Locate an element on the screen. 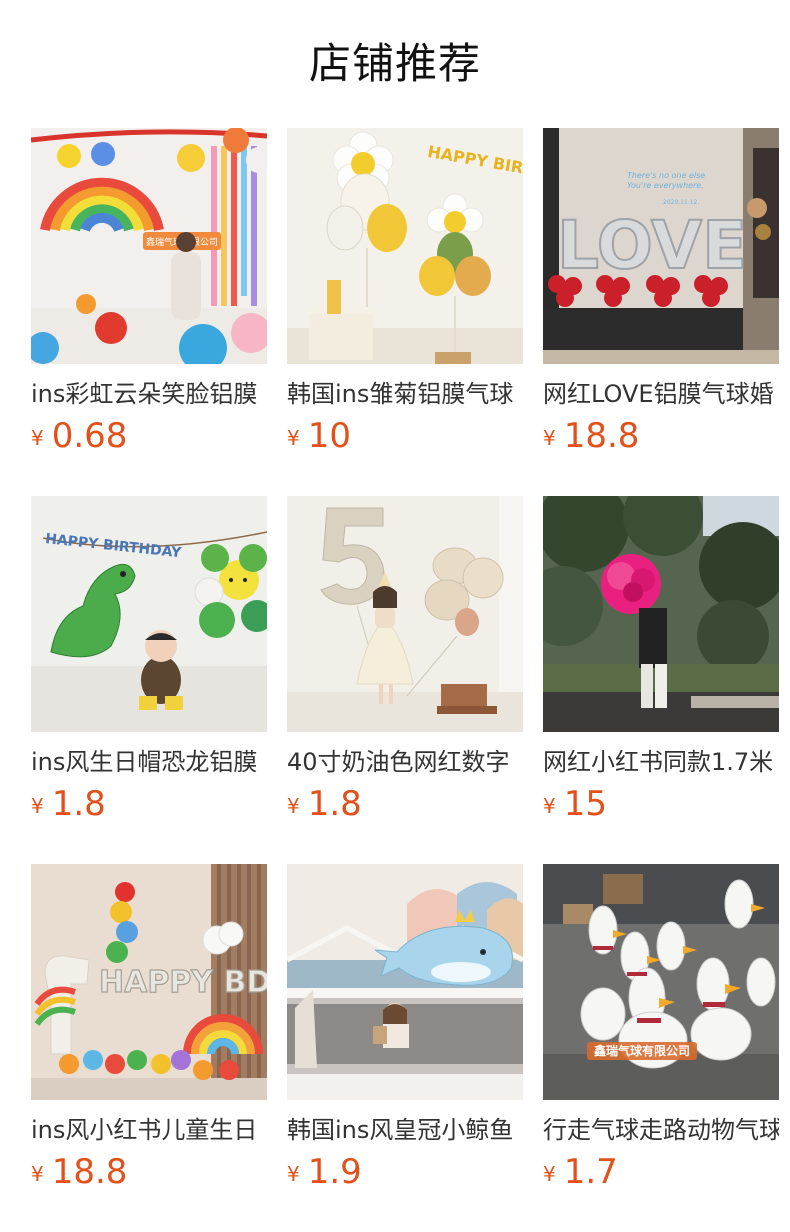  svg-text: HAPPY BDAY is located at coordinates (183, 982).